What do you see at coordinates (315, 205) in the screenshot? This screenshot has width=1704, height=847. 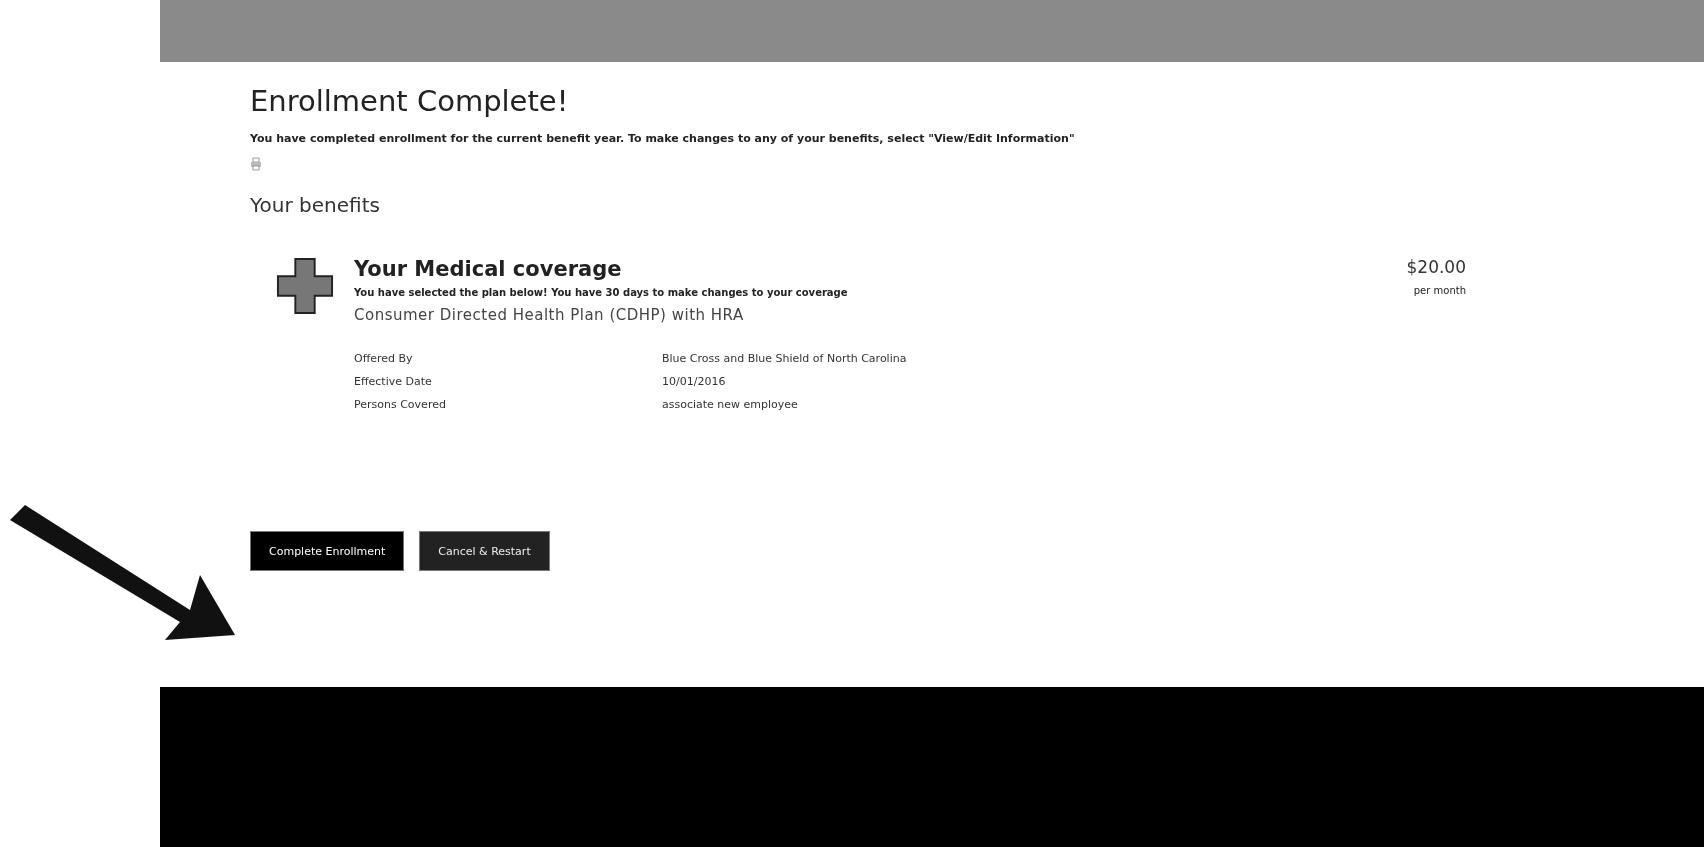 I see `section-heading: Your benefits` at bounding box center [315, 205].